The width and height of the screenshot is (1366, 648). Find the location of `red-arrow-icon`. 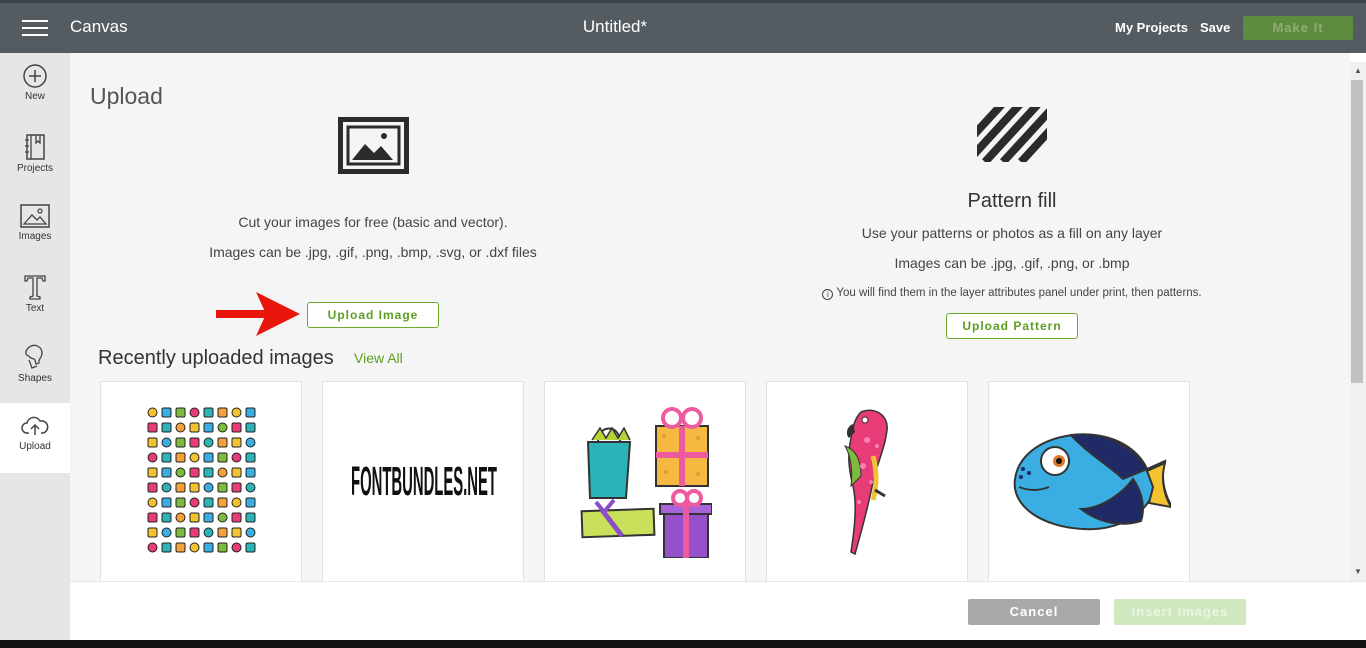

red-arrow-icon is located at coordinates (258, 314).